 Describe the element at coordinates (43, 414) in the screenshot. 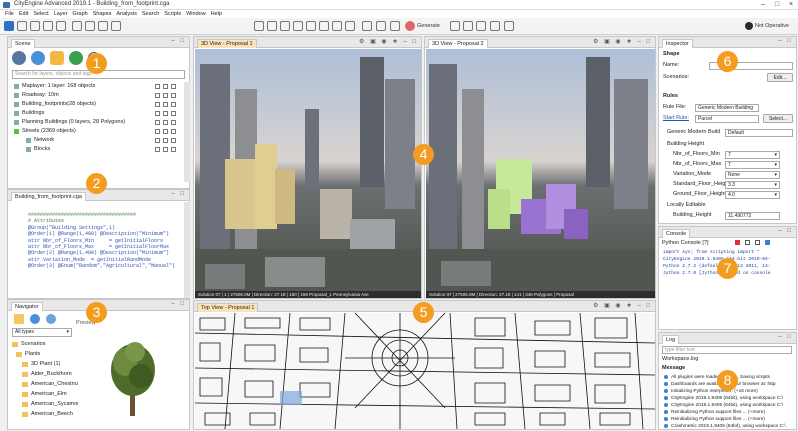

I see `navigator-item: American_Beech` at that location.